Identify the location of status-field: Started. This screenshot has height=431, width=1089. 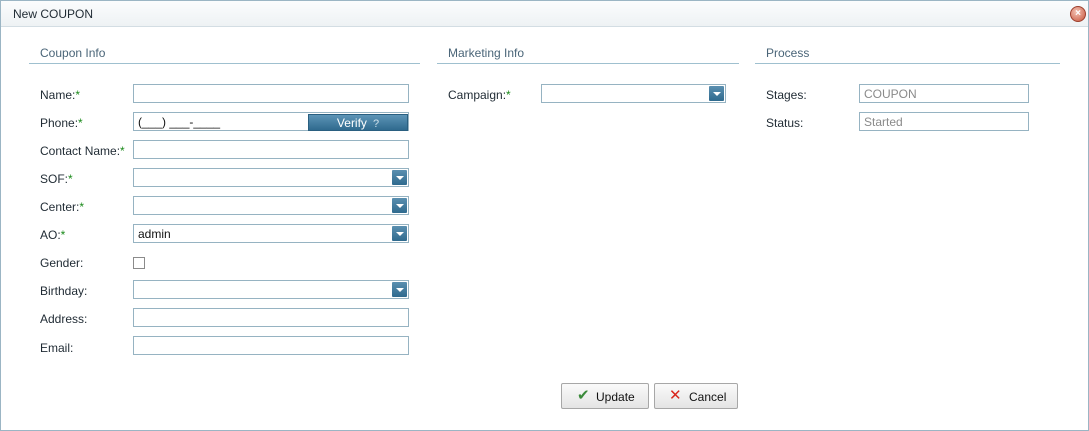
(944, 121).